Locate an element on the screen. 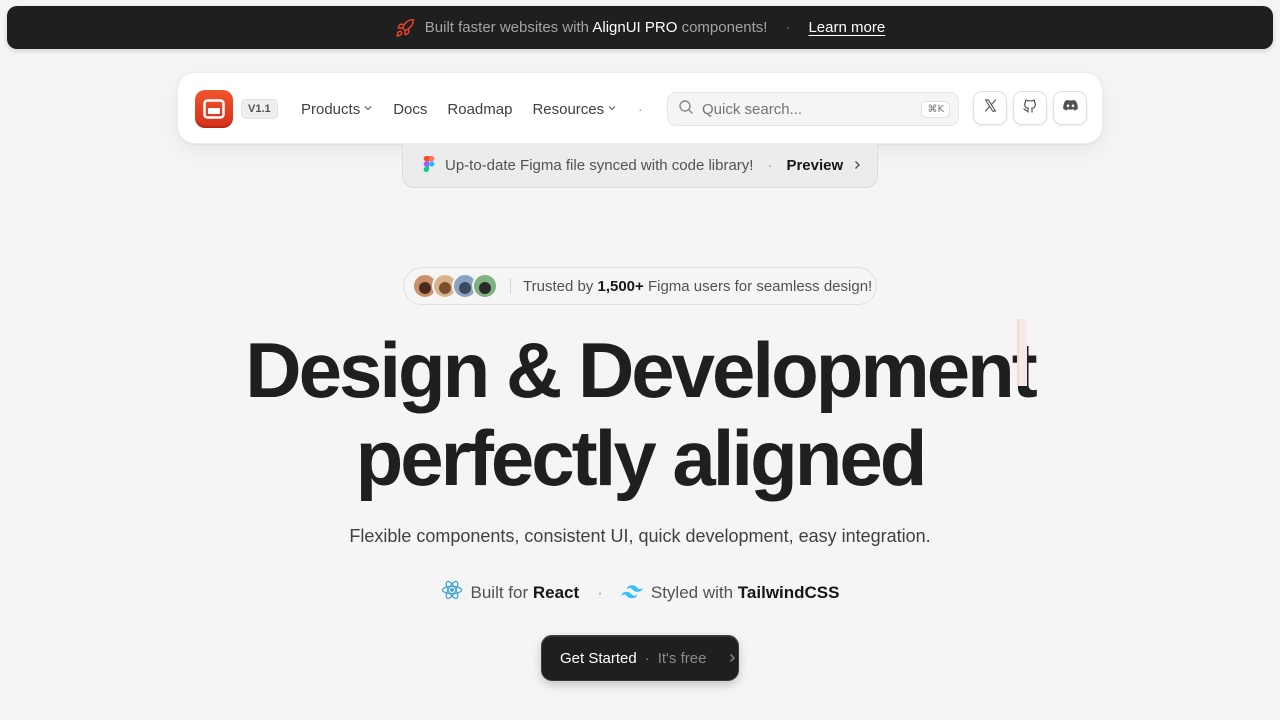 This screenshot has height=720, width=1280. tailwind-name: TailwindCSS is located at coordinates (788, 592).